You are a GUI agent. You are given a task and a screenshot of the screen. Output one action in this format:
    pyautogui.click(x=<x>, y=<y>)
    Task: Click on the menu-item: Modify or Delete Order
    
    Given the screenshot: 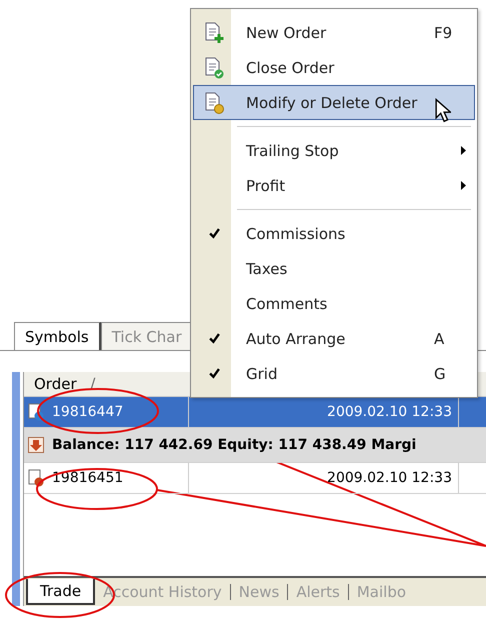 What is the action you would take?
    pyautogui.click(x=334, y=102)
    